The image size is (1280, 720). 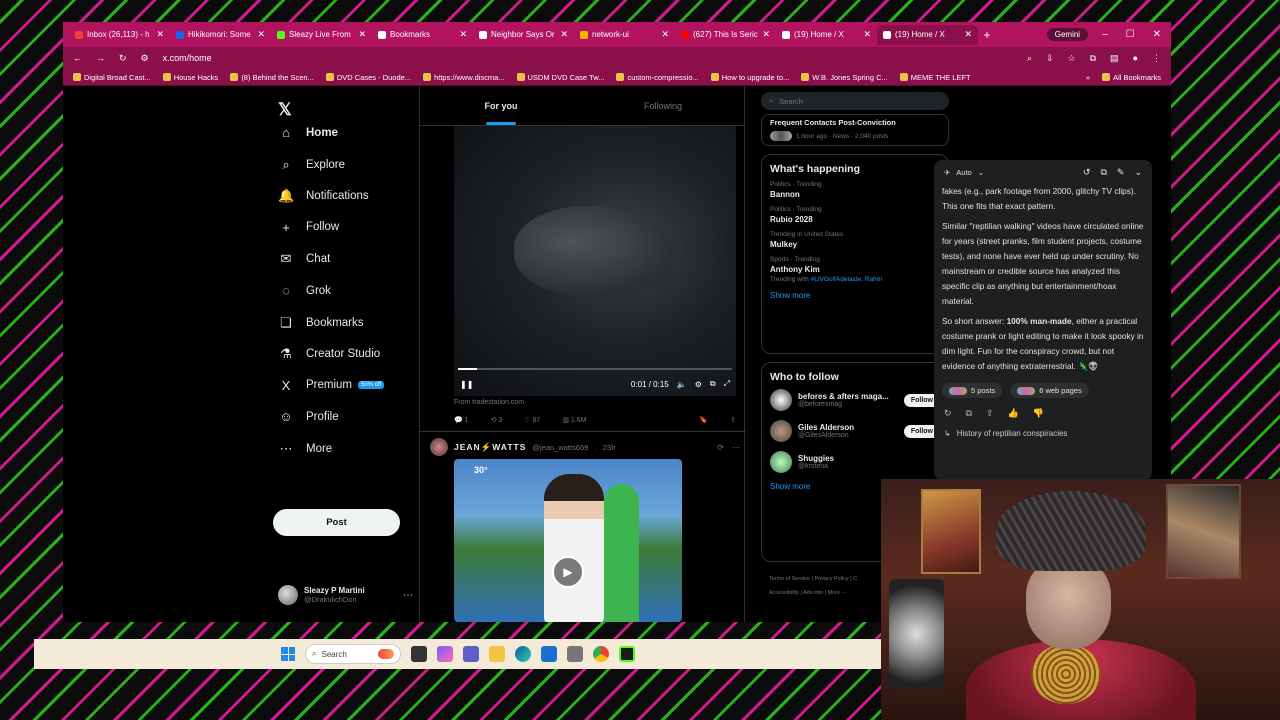 I want to click on file-explorer-icon, so click(x=497, y=654).